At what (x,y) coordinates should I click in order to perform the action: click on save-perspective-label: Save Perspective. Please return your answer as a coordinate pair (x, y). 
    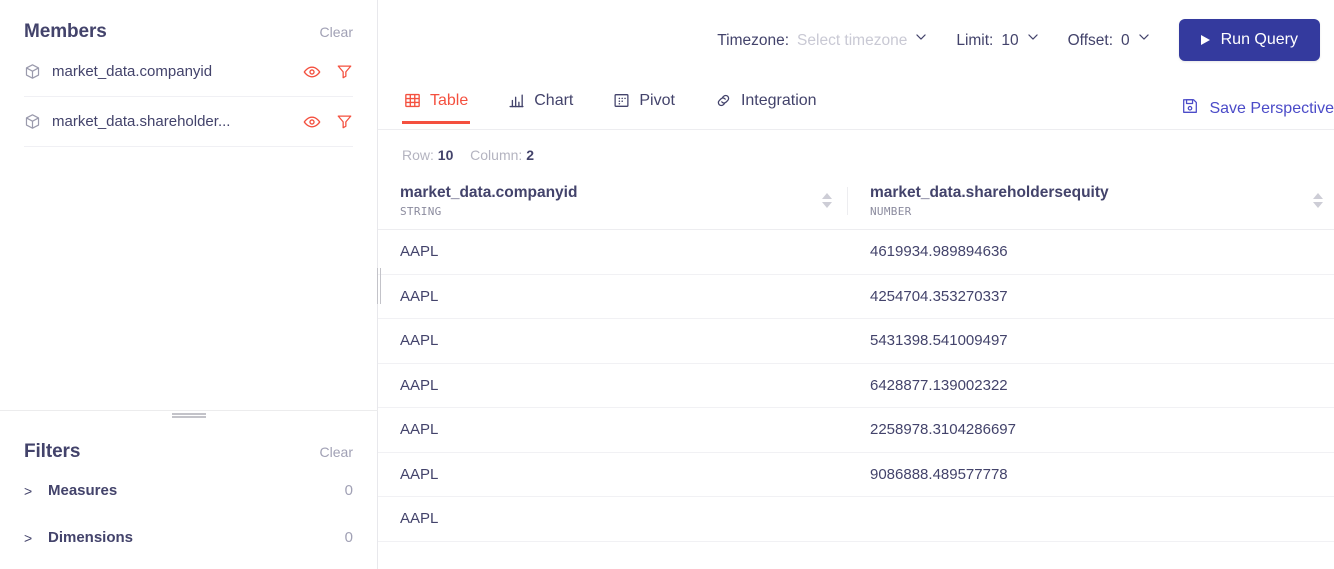
    Looking at the image, I should click on (1271, 108).